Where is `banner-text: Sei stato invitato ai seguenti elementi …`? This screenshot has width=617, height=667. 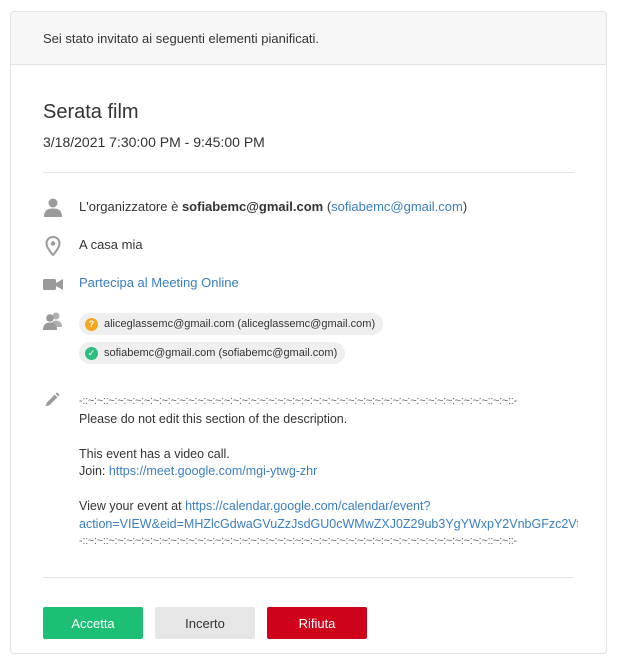 banner-text: Sei stato invitato ai seguenti elementi … is located at coordinates (181, 38).